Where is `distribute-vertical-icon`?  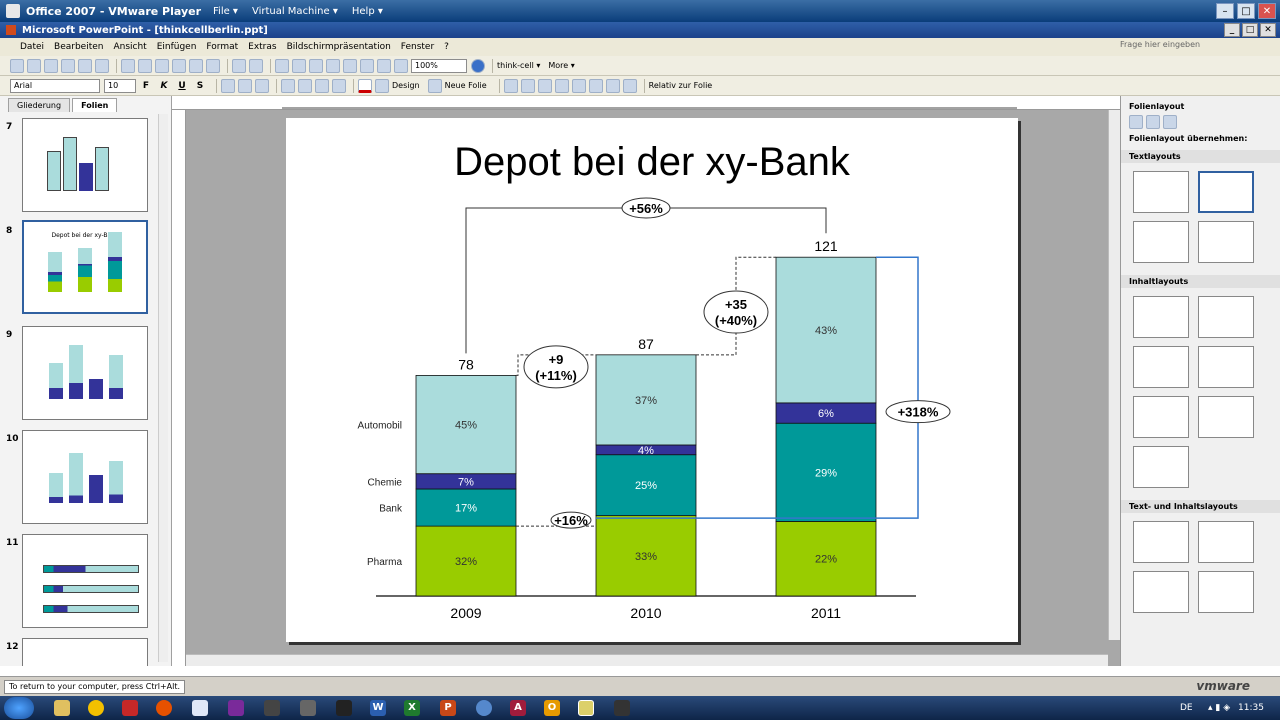
distribute-vertical-icon is located at coordinates (629, 85).